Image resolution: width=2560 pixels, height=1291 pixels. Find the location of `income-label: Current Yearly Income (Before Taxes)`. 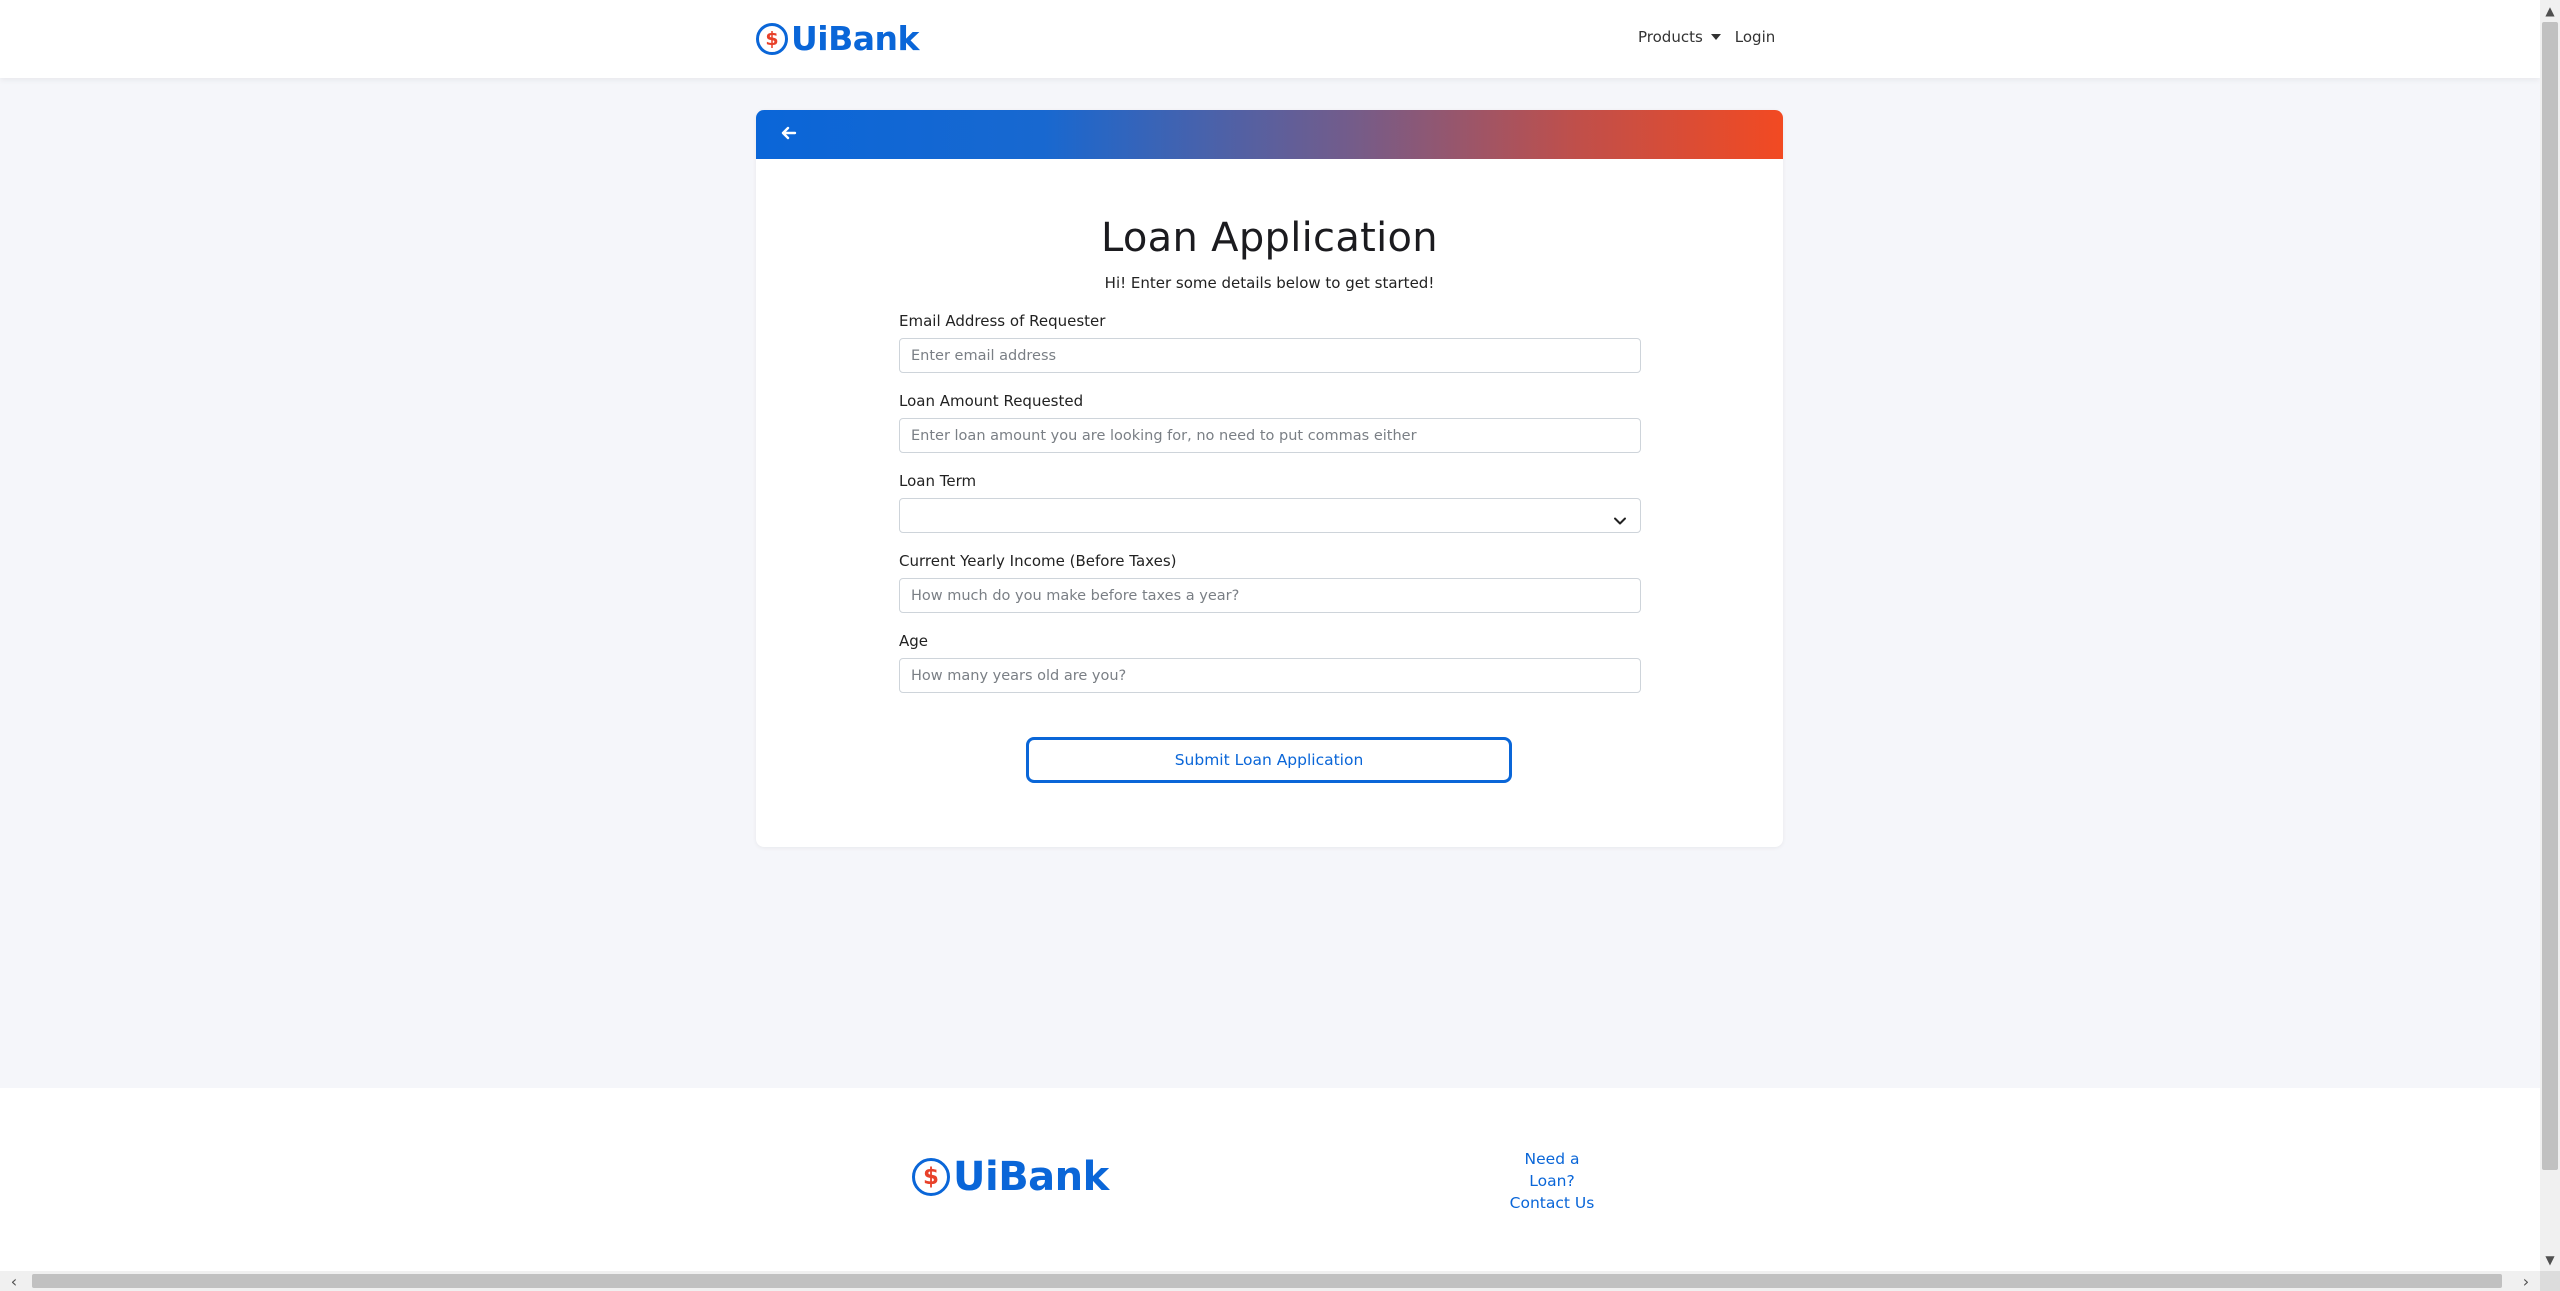

income-label: Current Yearly Income (Before Taxes) is located at coordinates (1038, 561).